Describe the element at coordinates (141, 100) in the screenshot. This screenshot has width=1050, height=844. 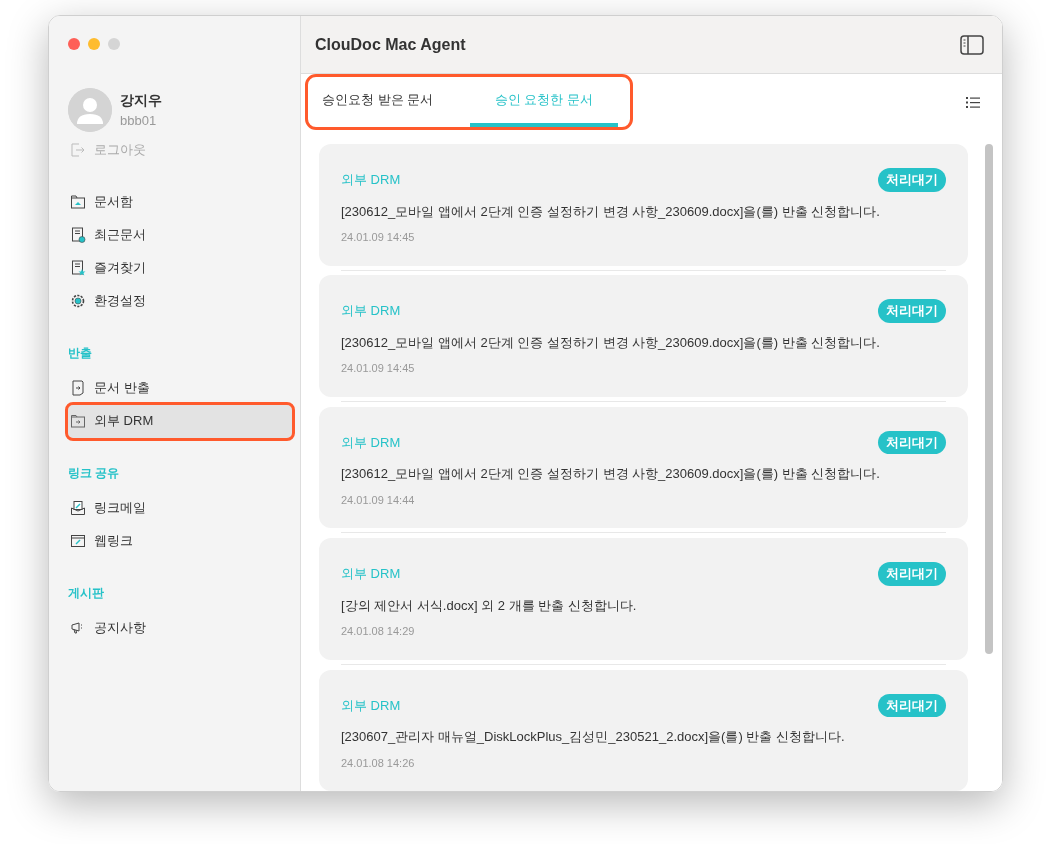
I see `user-name: 강지우` at that location.